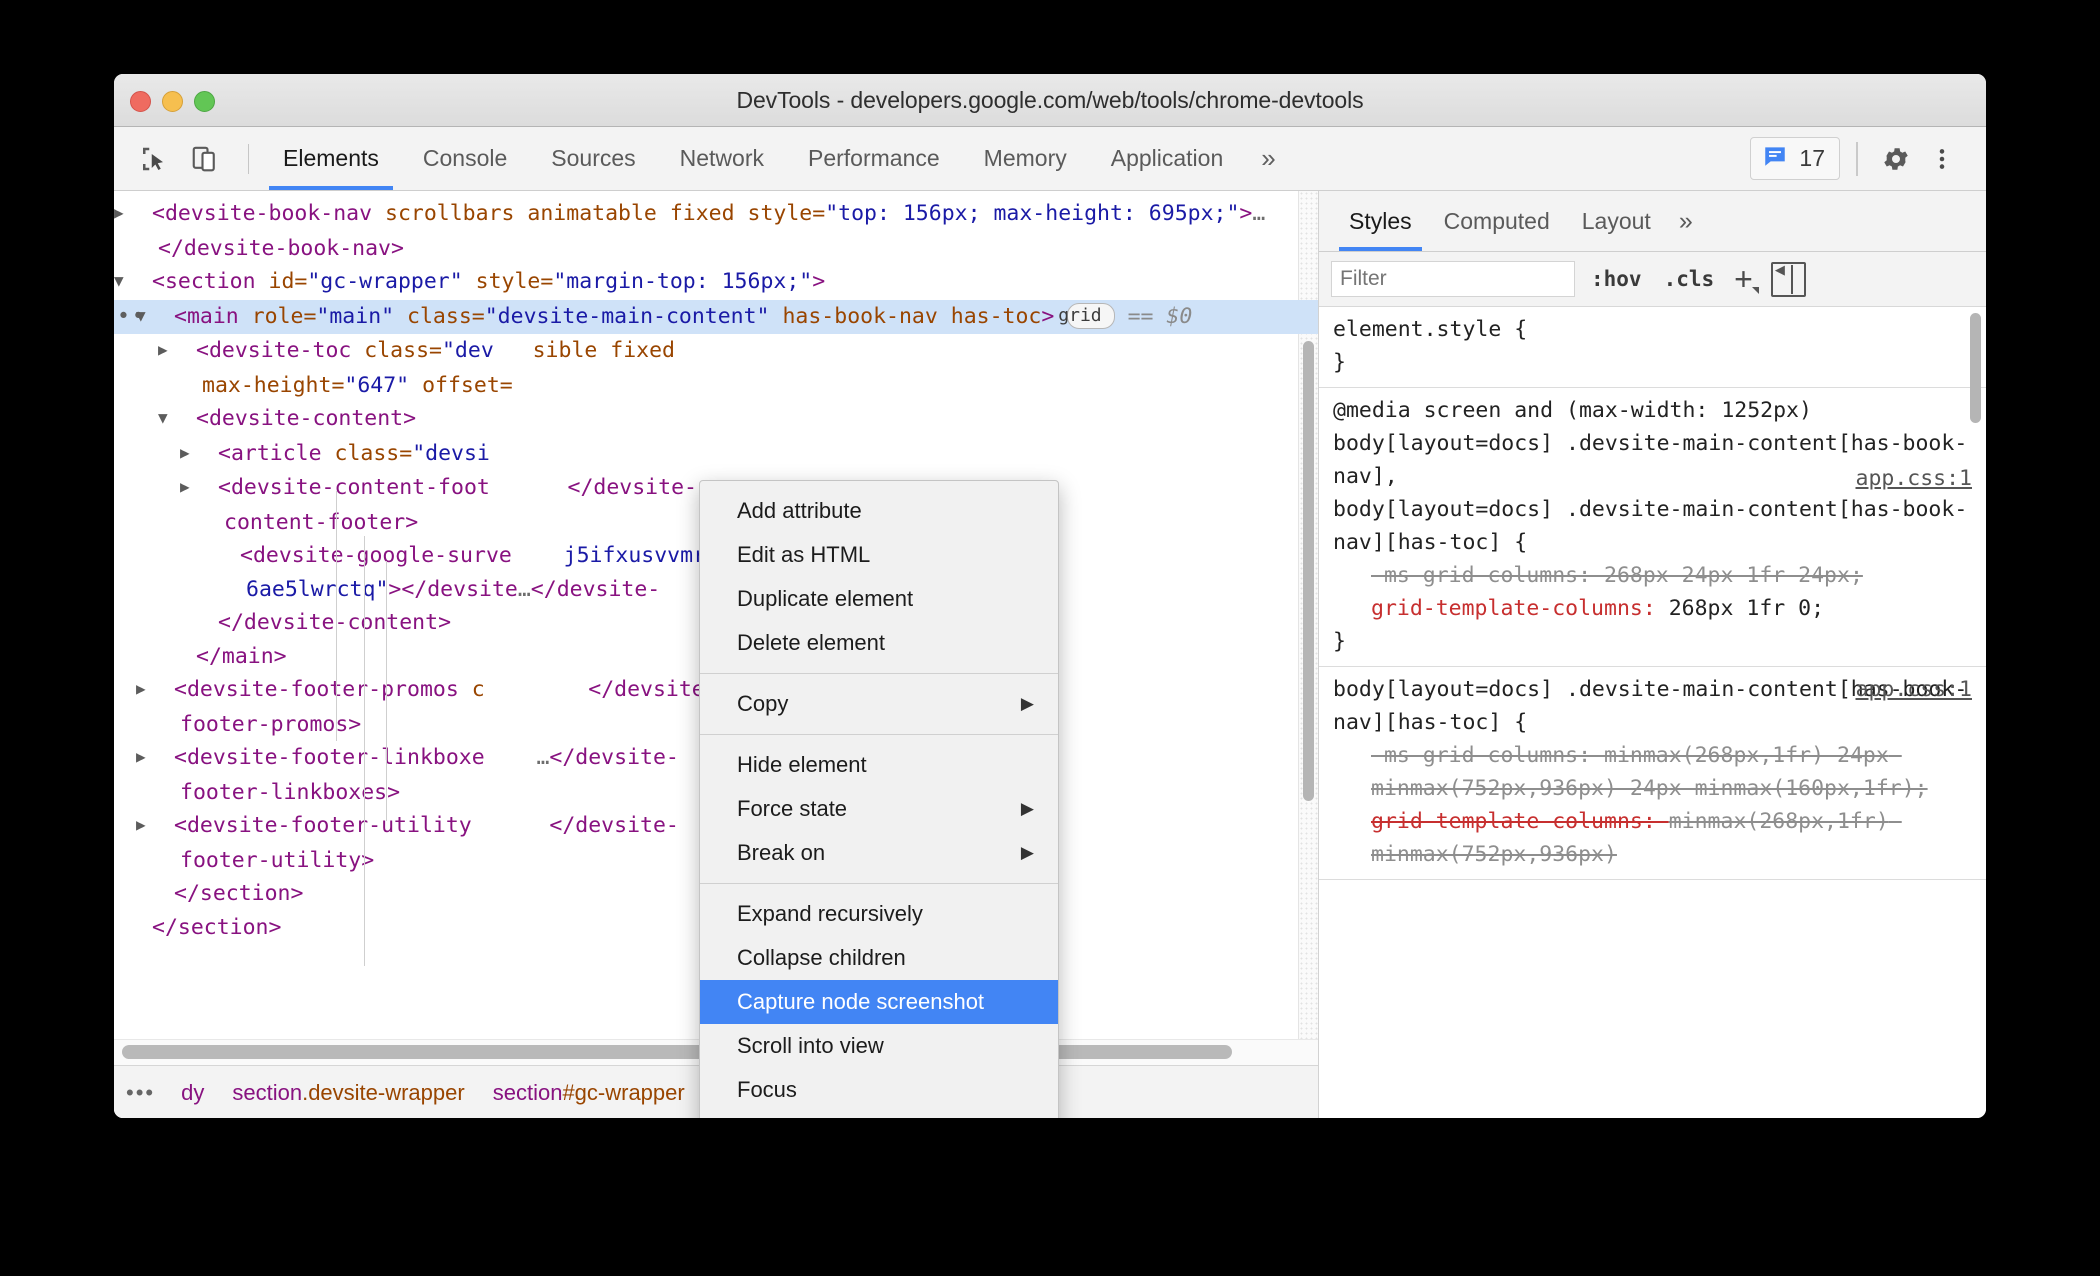  Describe the element at coordinates (589, 1092) in the screenshot. I see `breadcrumb-item-section-gc-wrapper: section #gc-wrapper` at that location.